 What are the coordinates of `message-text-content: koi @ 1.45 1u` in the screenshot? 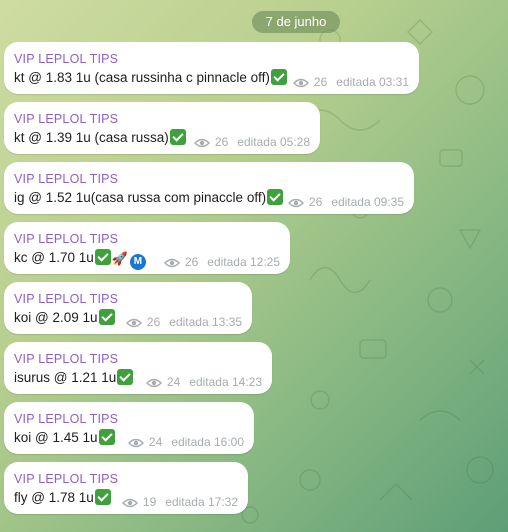 It's located at (56, 437).